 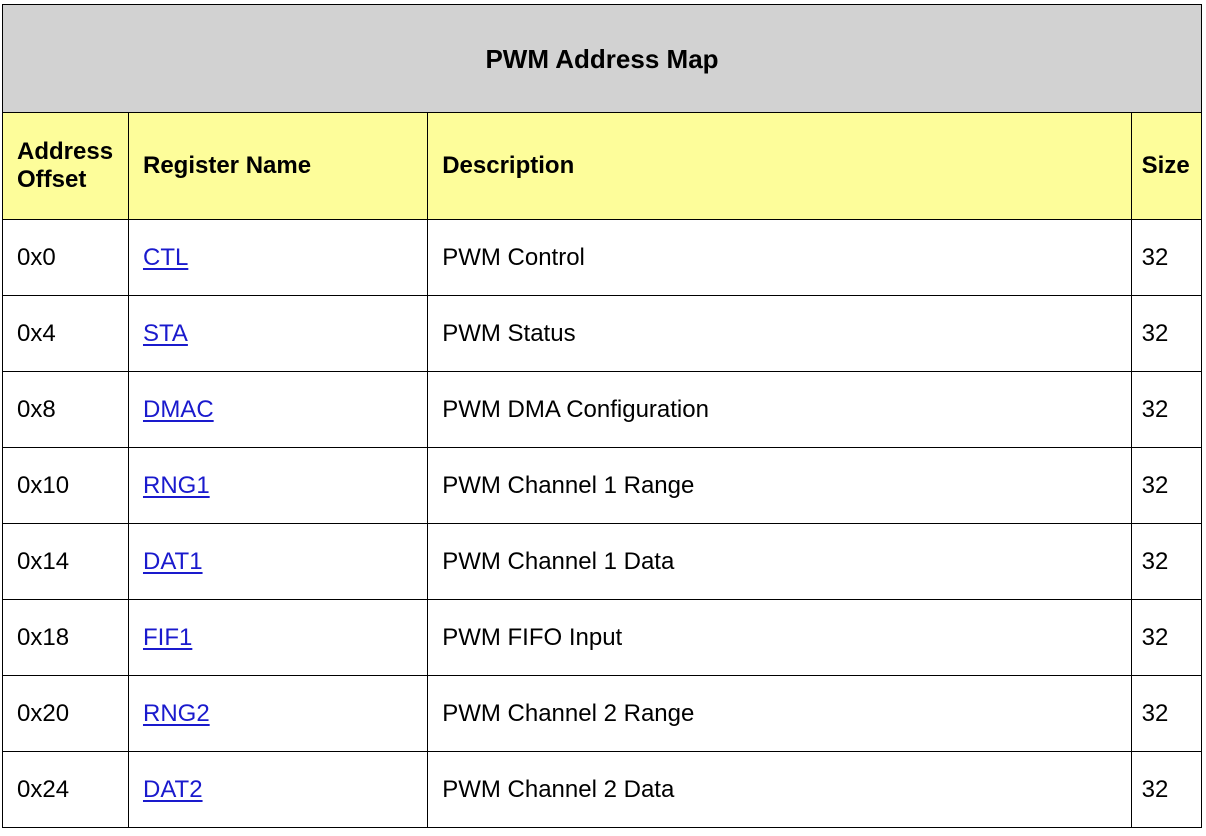 What do you see at coordinates (178, 409) in the screenshot?
I see `register-link-dmac: DMAC` at bounding box center [178, 409].